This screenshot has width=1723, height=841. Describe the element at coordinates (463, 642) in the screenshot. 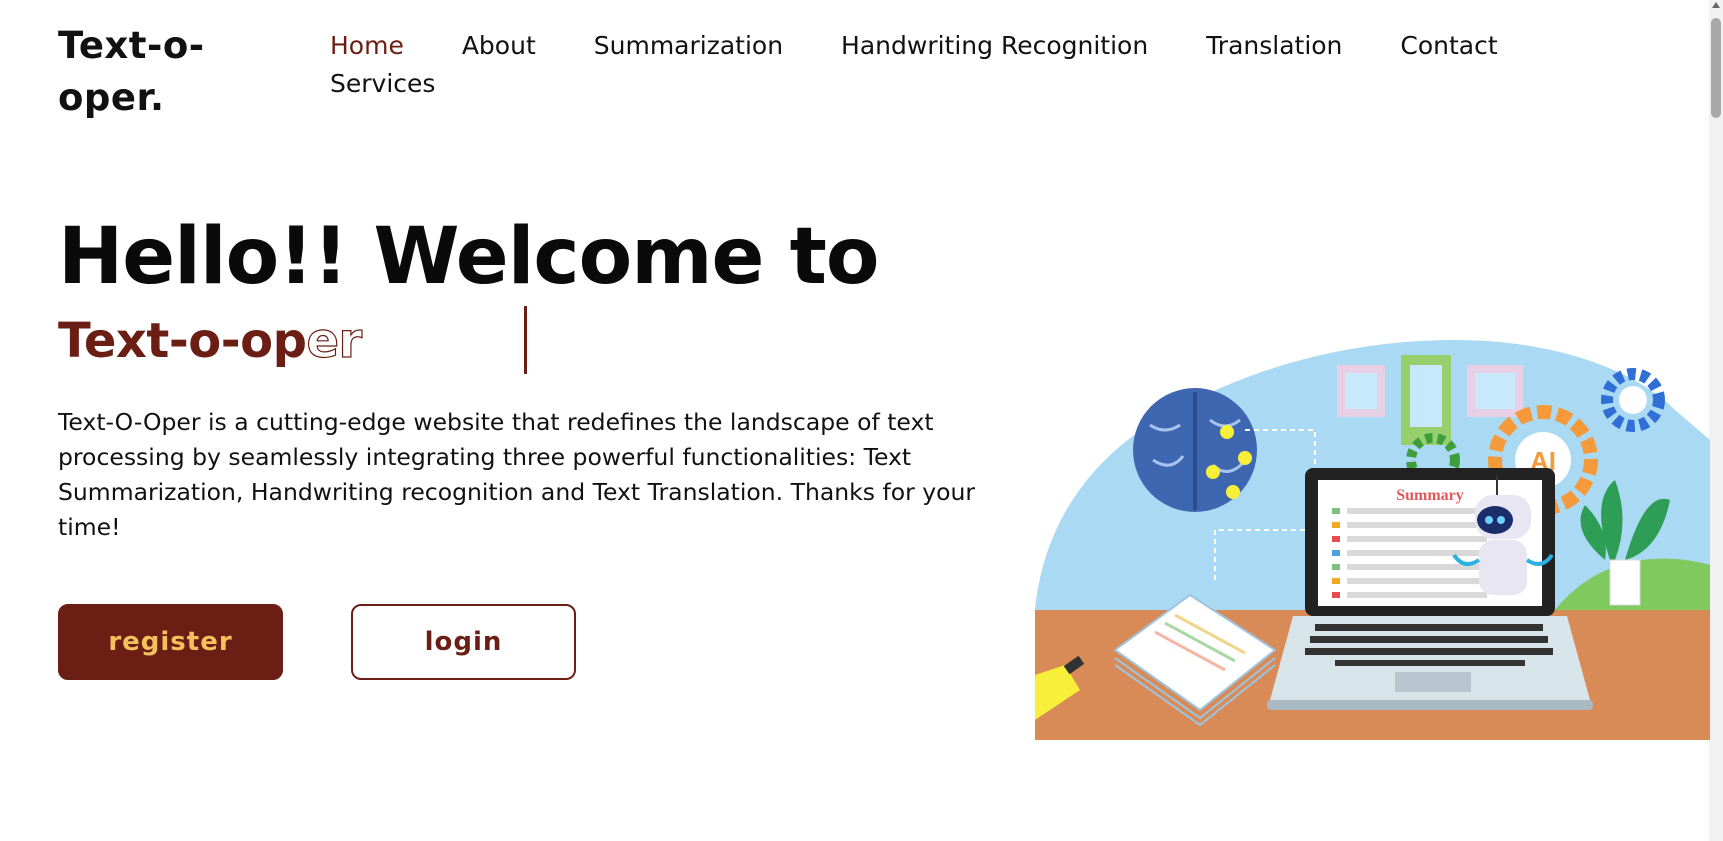

I see `login-button: login` at that location.